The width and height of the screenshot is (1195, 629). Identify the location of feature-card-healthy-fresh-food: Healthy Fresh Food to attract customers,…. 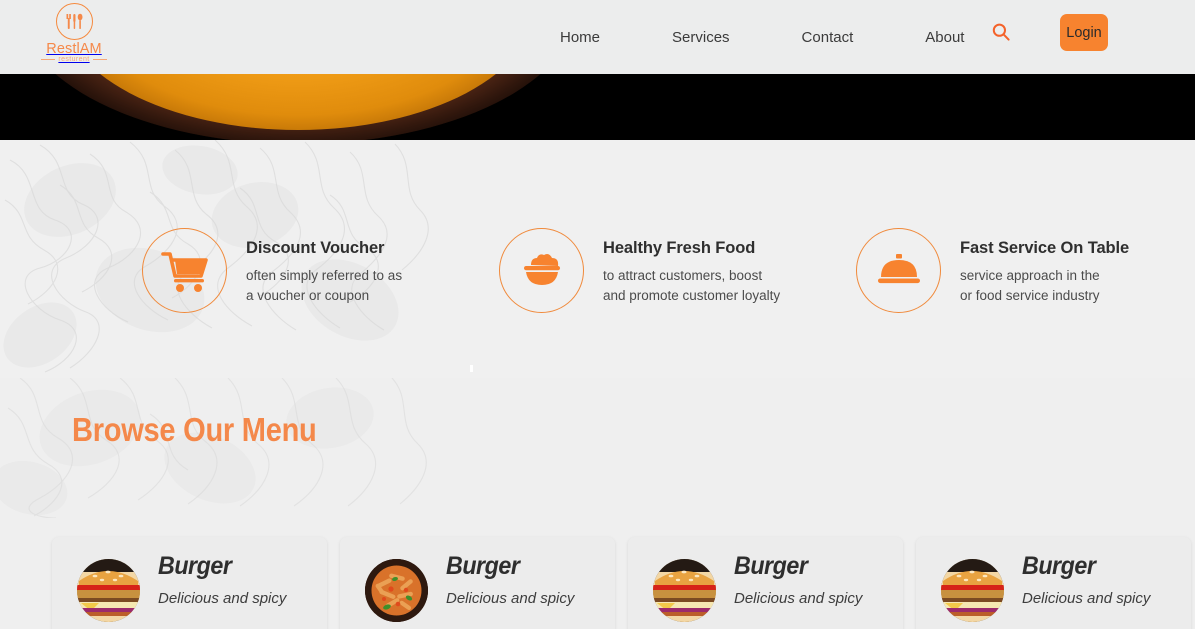
(639, 269).